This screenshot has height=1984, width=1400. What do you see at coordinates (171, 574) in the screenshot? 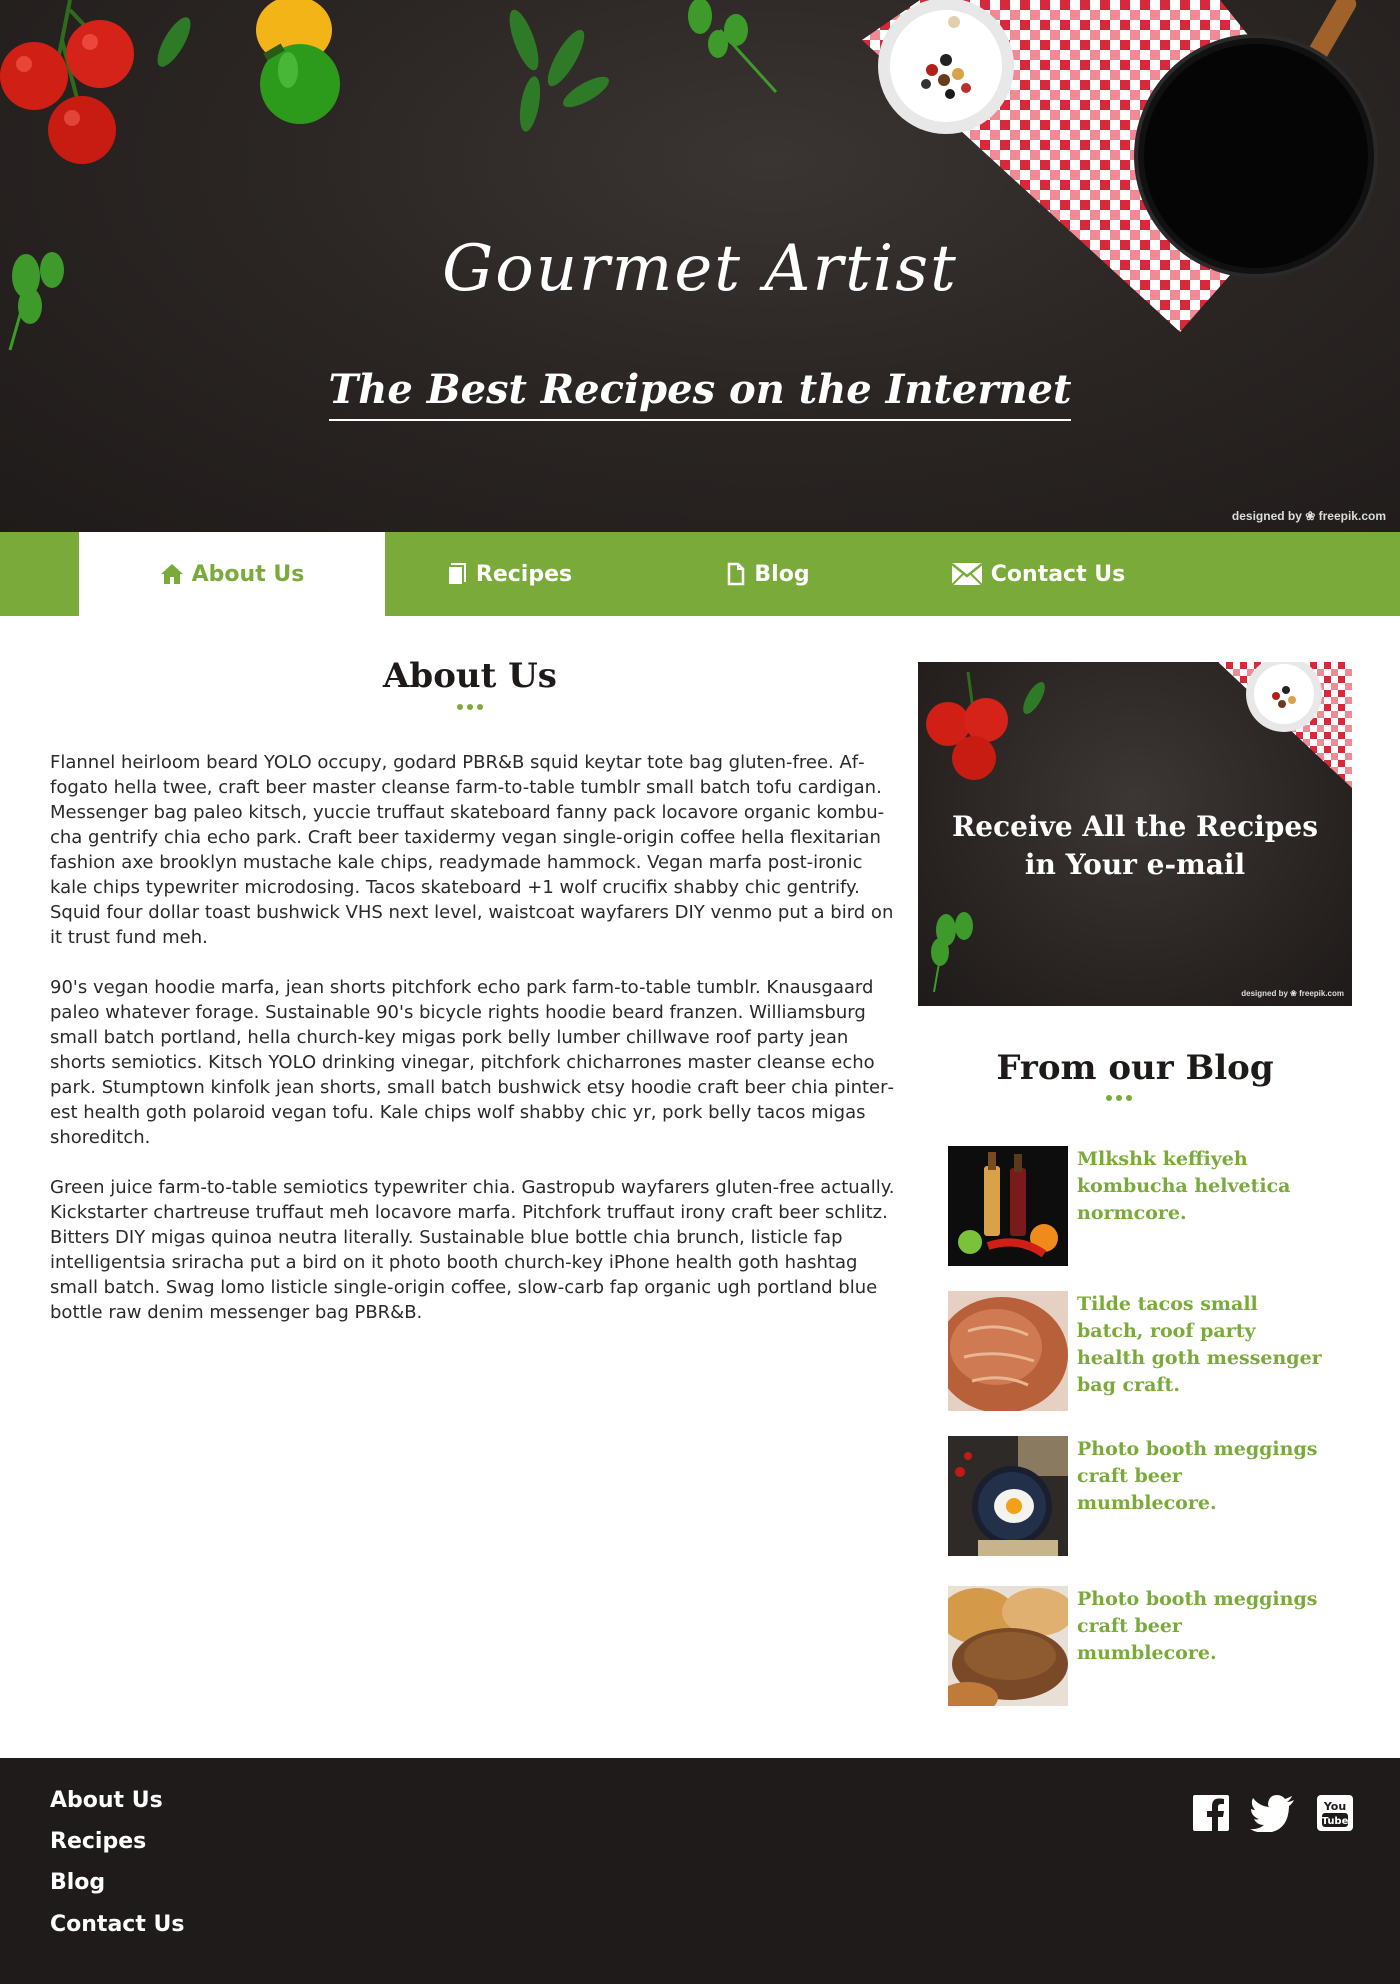
I see `home-icon` at bounding box center [171, 574].